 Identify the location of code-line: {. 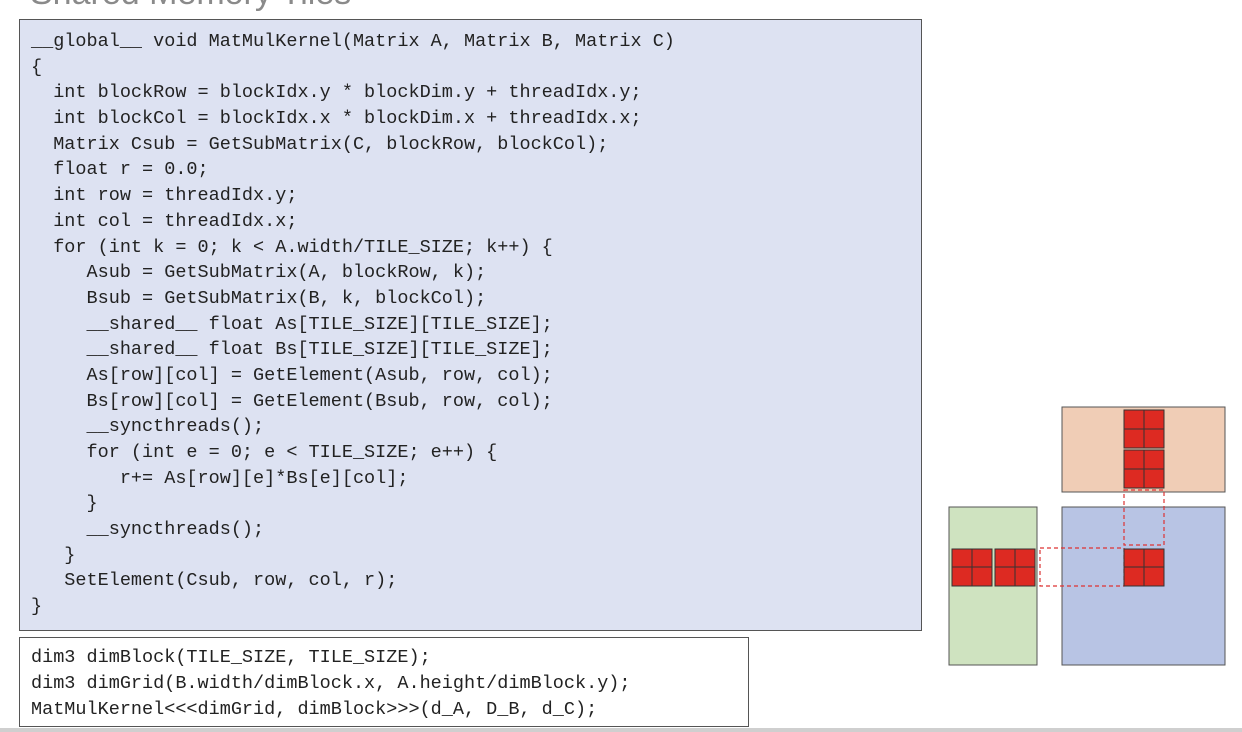
(37, 67).